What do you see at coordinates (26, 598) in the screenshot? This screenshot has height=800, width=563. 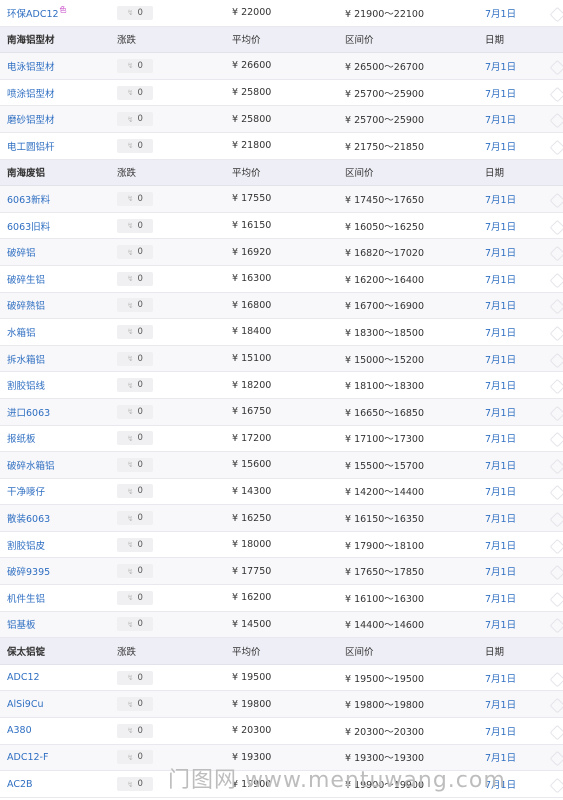 I see `product-name-link: 机件生铝` at bounding box center [26, 598].